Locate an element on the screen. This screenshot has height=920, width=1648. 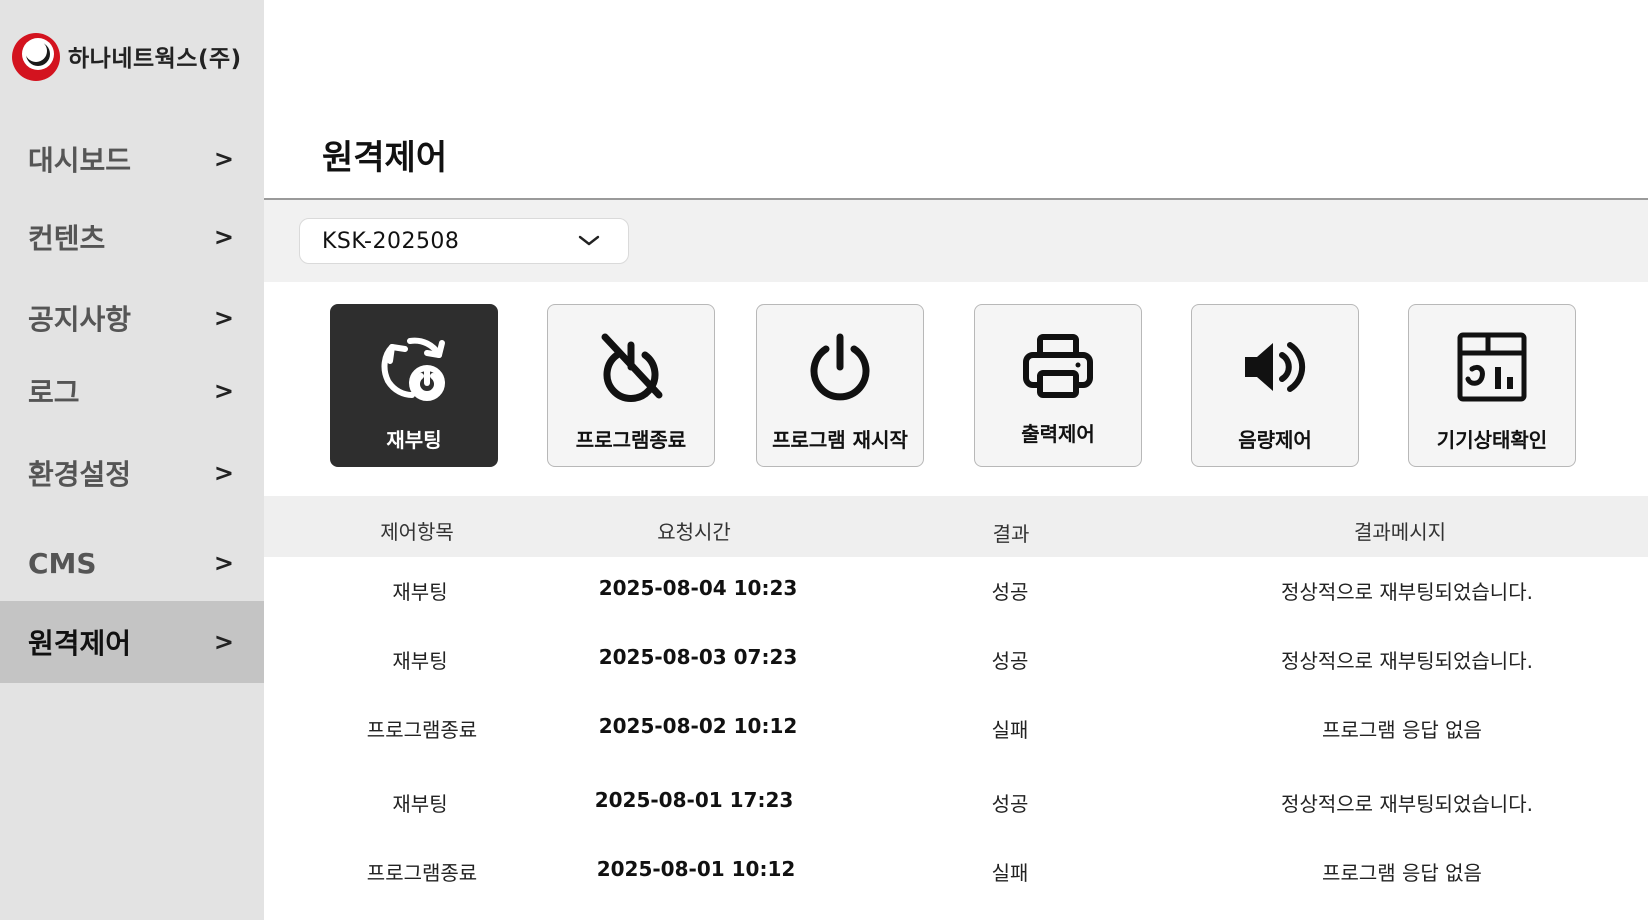
printer-icon is located at coordinates (1058, 367).